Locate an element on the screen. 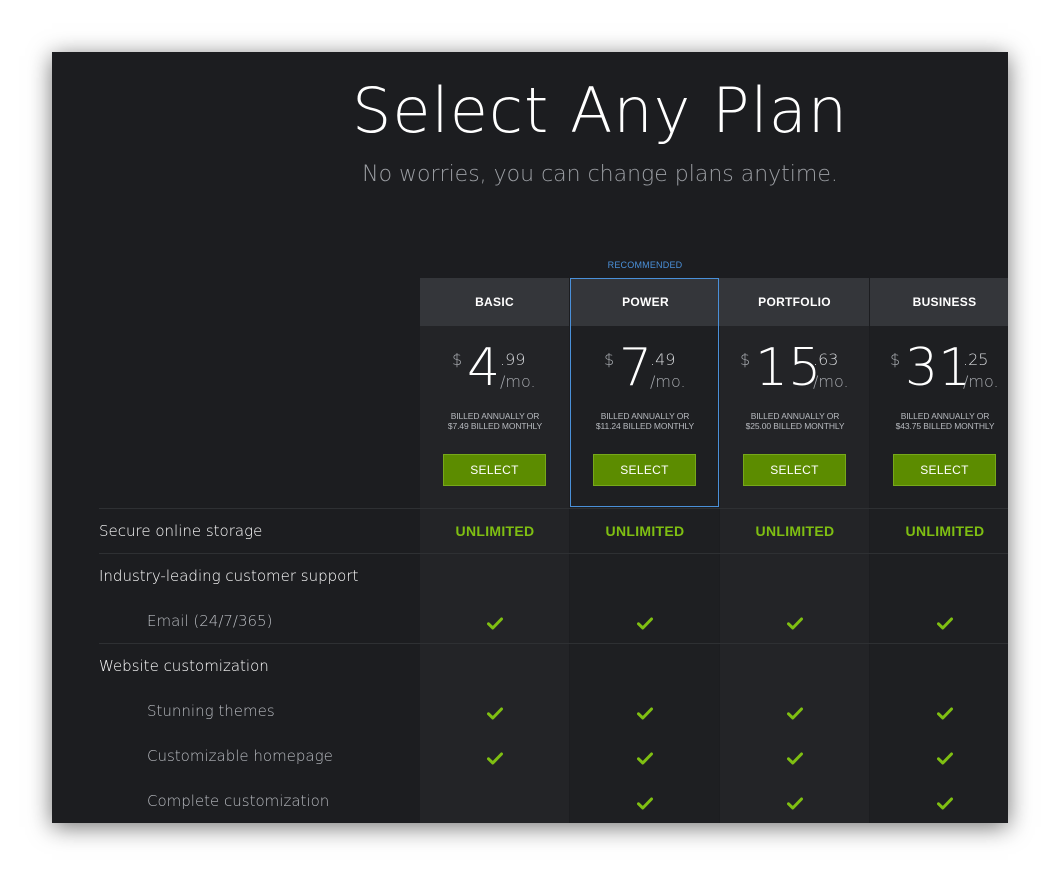  storage-value-business: UNLIMITED is located at coordinates (945, 531).